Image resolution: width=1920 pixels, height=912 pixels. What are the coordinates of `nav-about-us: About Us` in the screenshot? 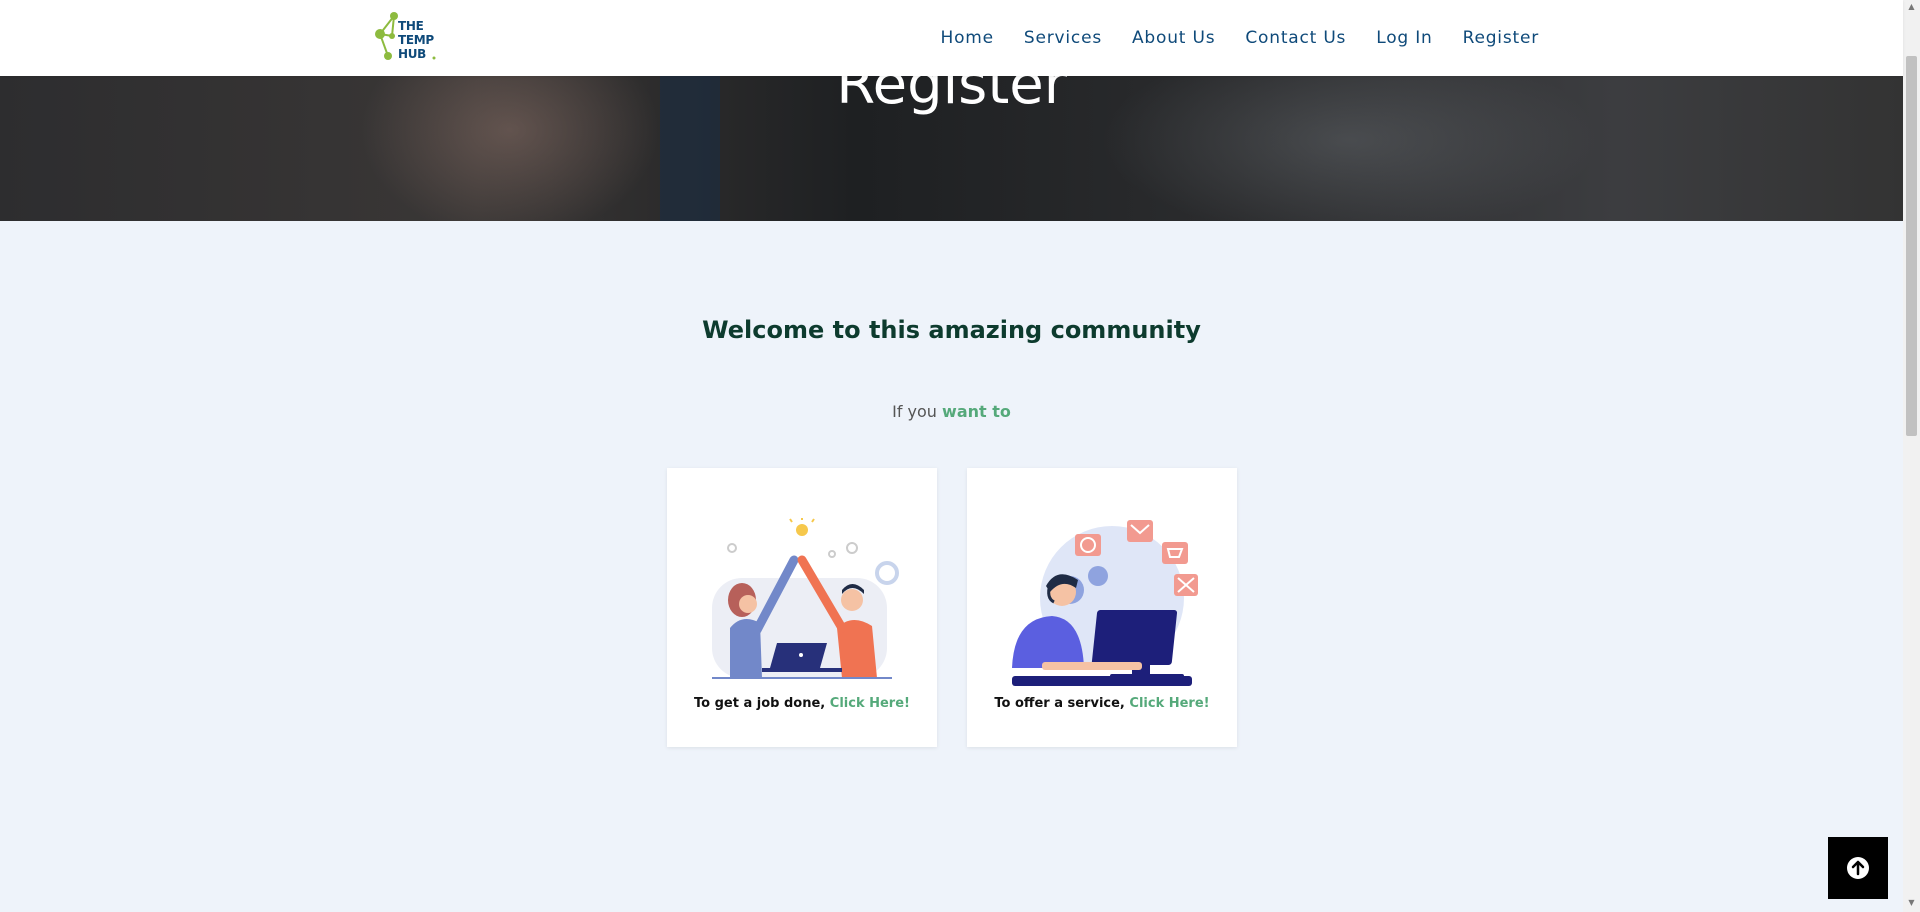 It's located at (1173, 38).